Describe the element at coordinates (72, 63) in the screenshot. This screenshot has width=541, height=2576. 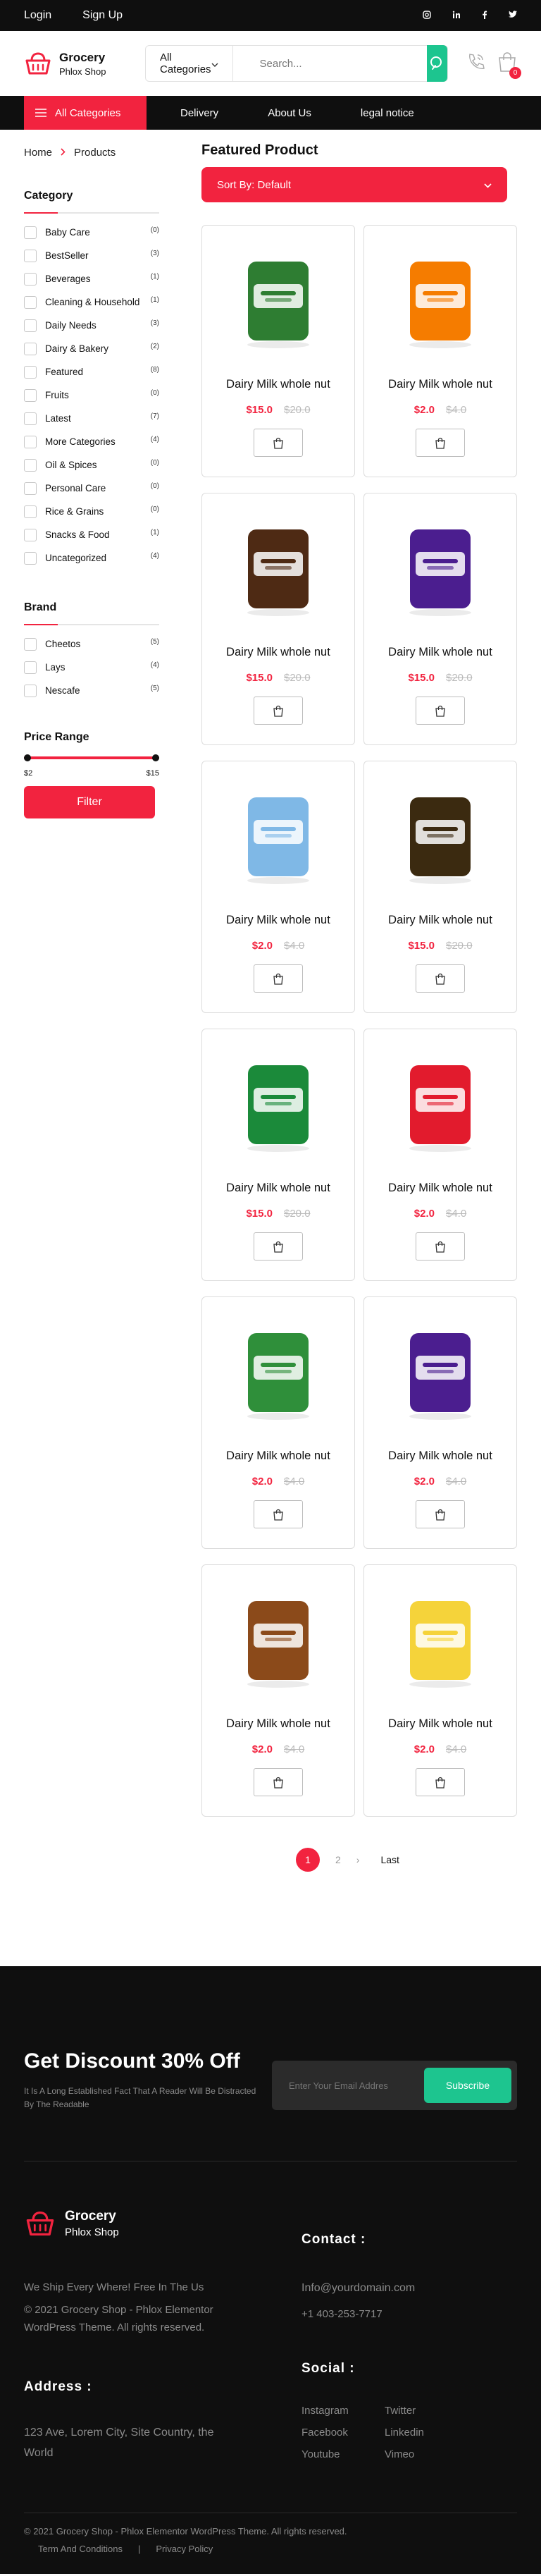
I see `logo: Grocery Phlox Shop` at that location.